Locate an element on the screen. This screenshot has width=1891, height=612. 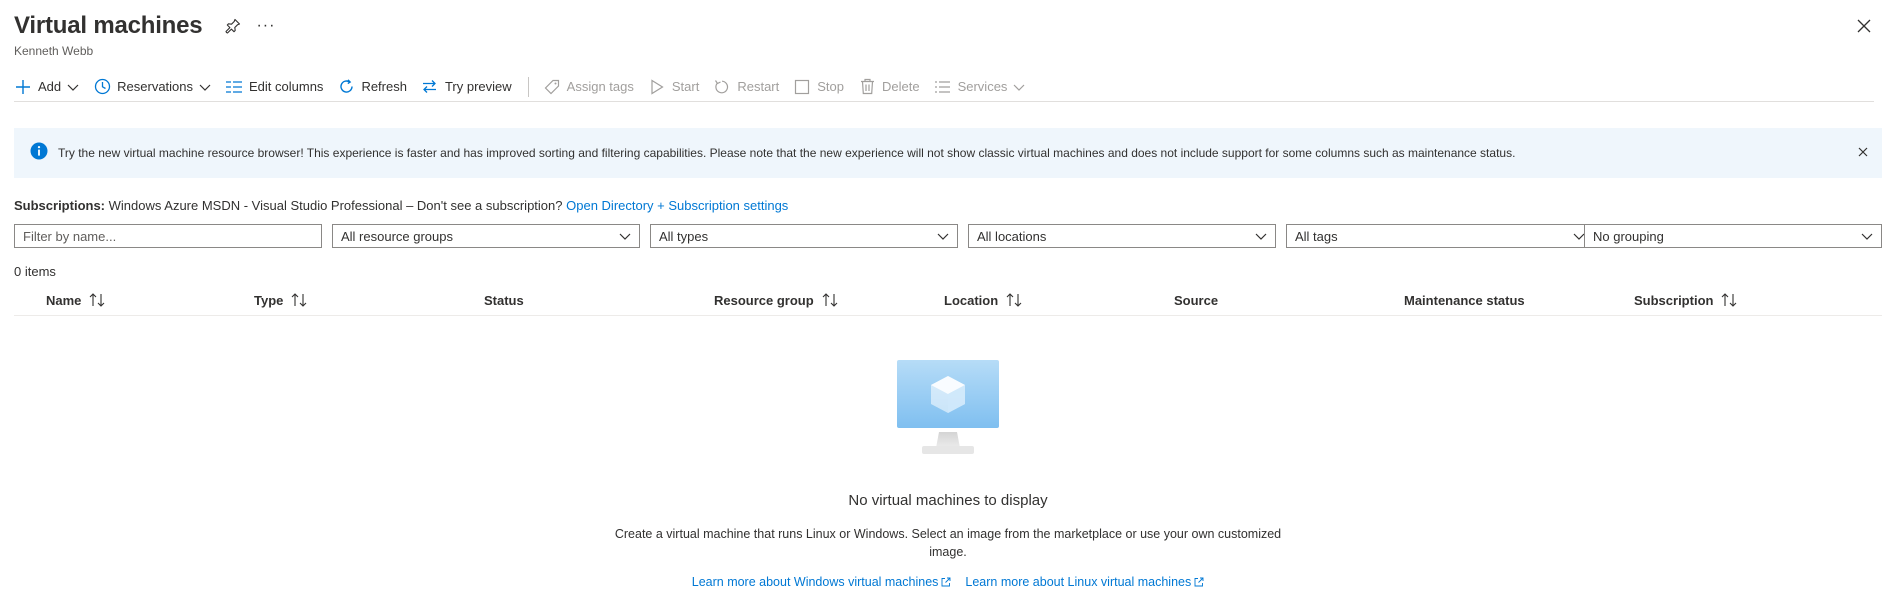
stop-button-label: Stop is located at coordinates (830, 86).